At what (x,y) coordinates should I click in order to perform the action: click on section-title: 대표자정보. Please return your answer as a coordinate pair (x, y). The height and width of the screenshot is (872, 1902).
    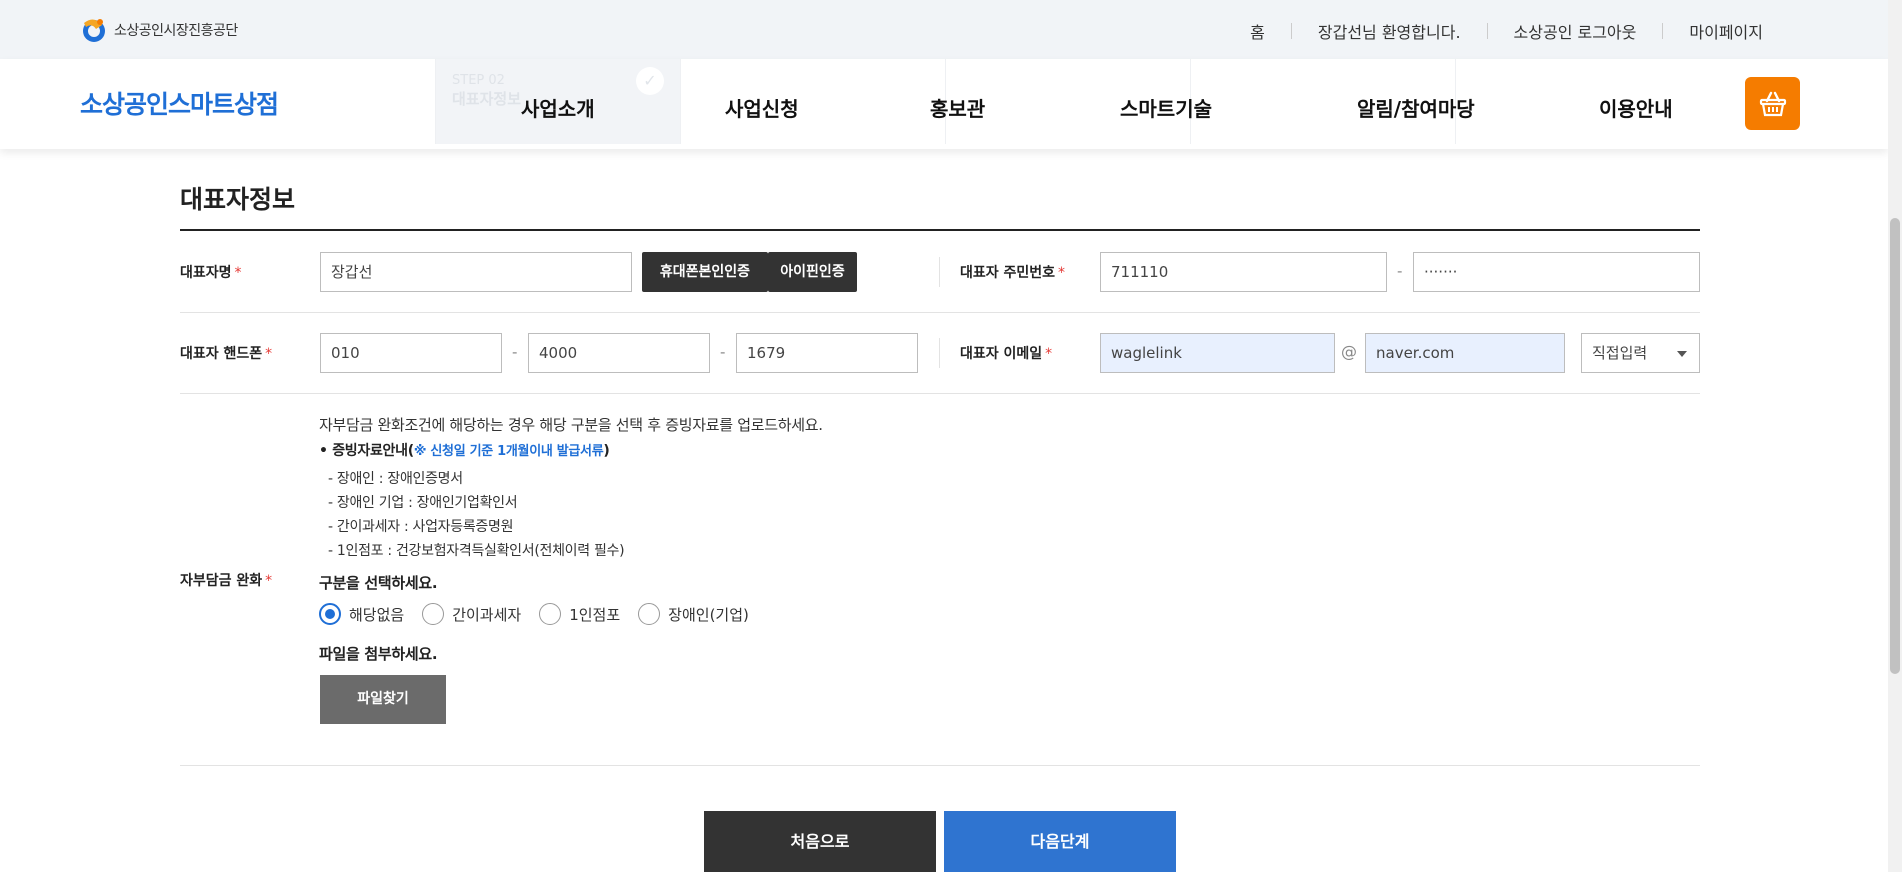
    Looking at the image, I should click on (238, 199).